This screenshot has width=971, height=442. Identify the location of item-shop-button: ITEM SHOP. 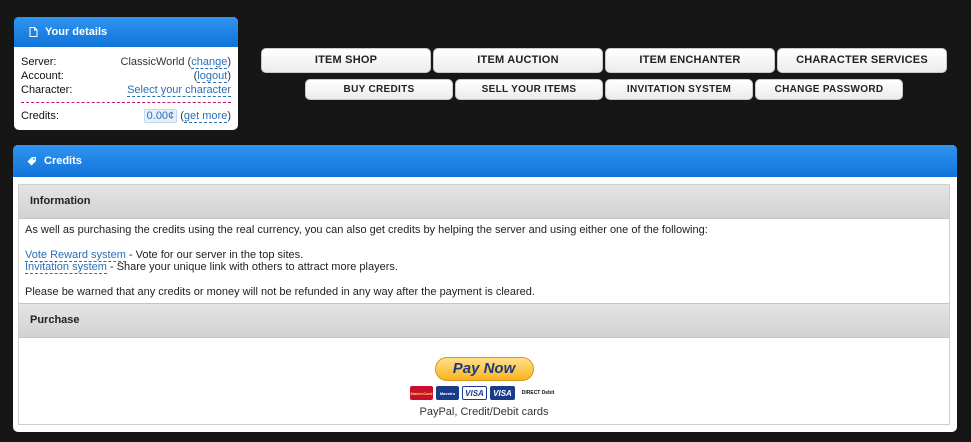
(346, 60).